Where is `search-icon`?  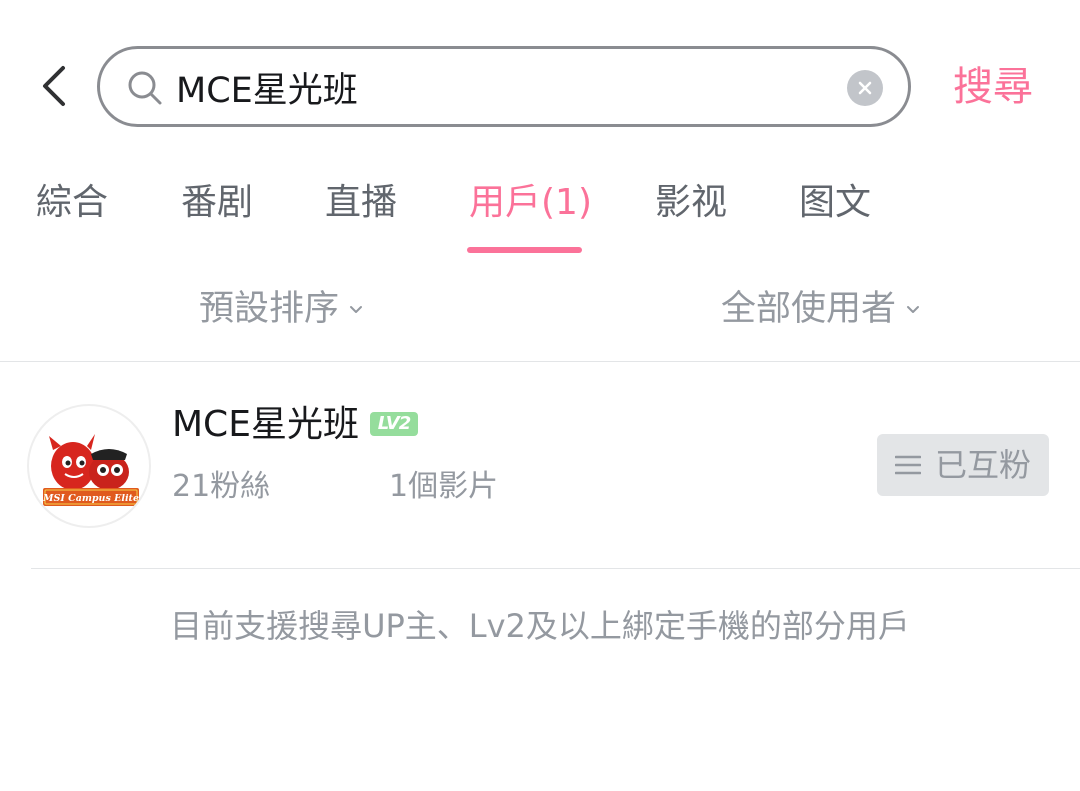
search-icon is located at coordinates (145, 88).